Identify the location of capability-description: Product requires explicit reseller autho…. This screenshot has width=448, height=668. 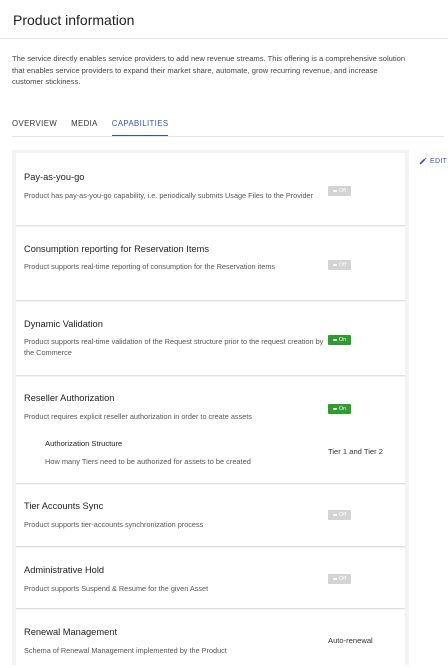
(138, 416).